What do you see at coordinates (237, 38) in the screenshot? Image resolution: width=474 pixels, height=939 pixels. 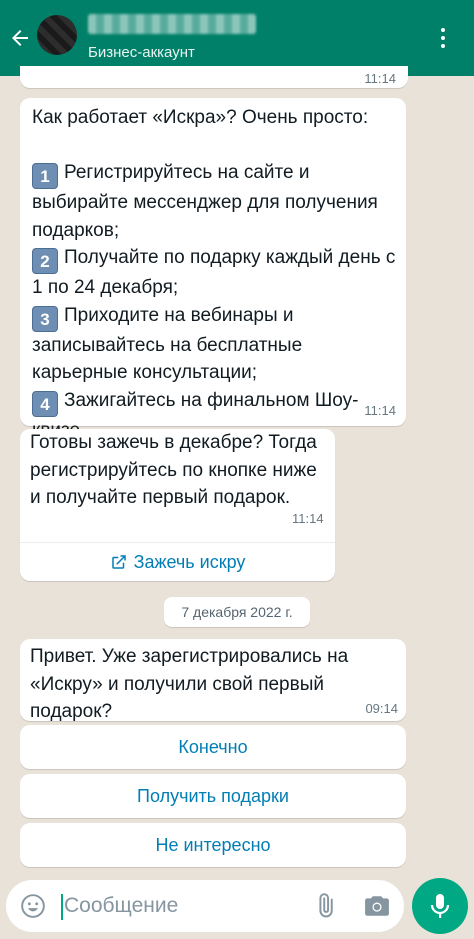 I see `chat-header: Бизнес-аккаунт` at bounding box center [237, 38].